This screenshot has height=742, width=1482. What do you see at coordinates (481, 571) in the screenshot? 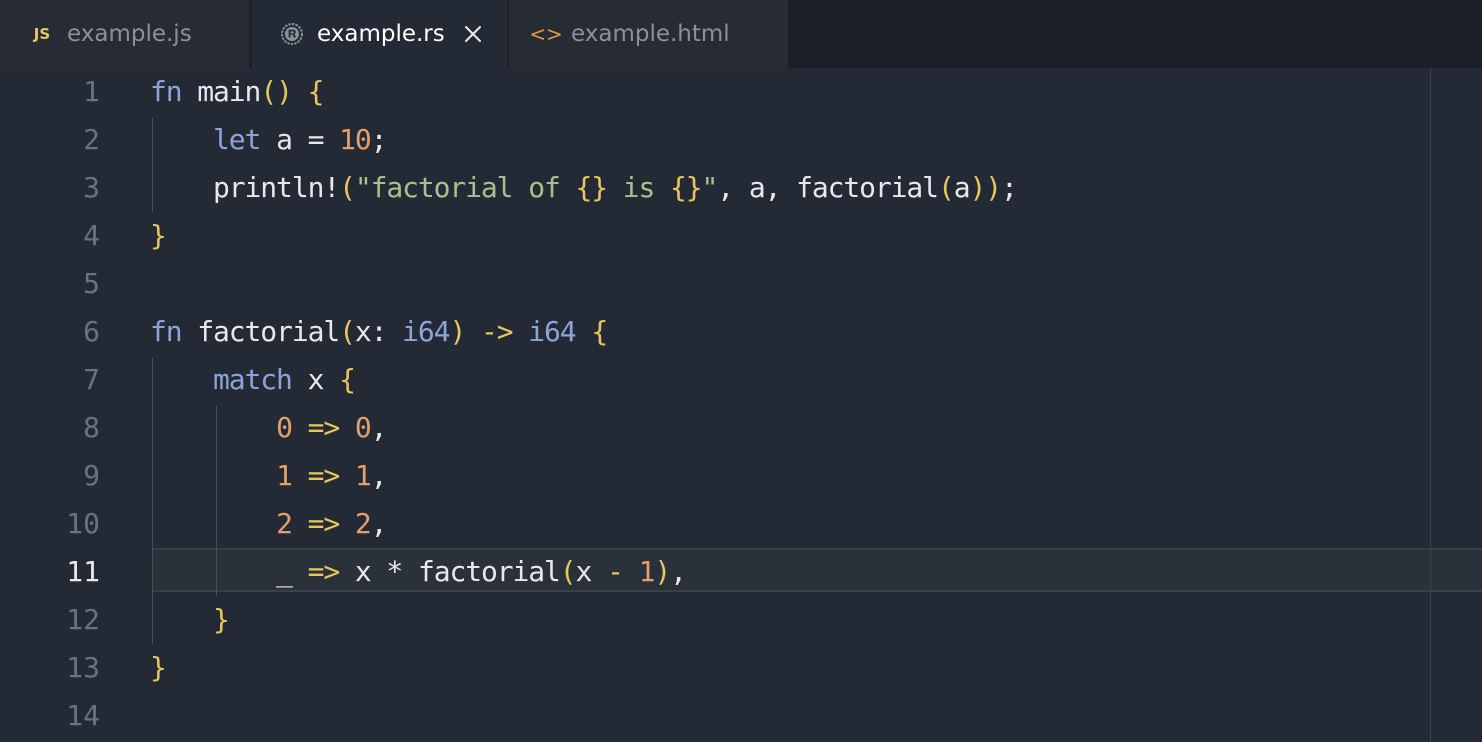
I see `code-text: _ => x * factorial(x - 1),` at bounding box center [481, 571].